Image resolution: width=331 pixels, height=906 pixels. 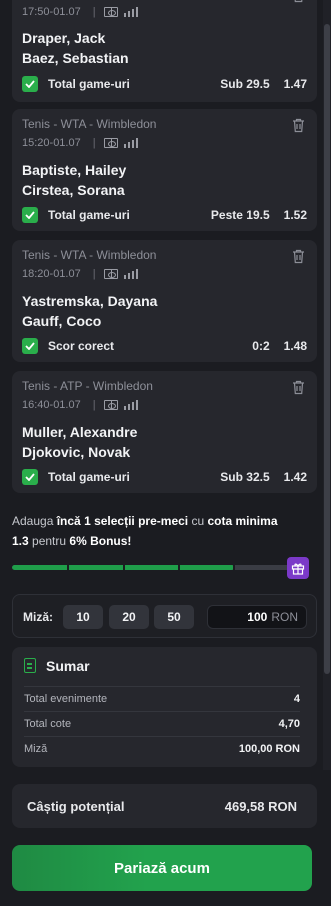 What do you see at coordinates (164, 806) in the screenshot?
I see `potential-win: Câștig potențial 469,58 RON` at bounding box center [164, 806].